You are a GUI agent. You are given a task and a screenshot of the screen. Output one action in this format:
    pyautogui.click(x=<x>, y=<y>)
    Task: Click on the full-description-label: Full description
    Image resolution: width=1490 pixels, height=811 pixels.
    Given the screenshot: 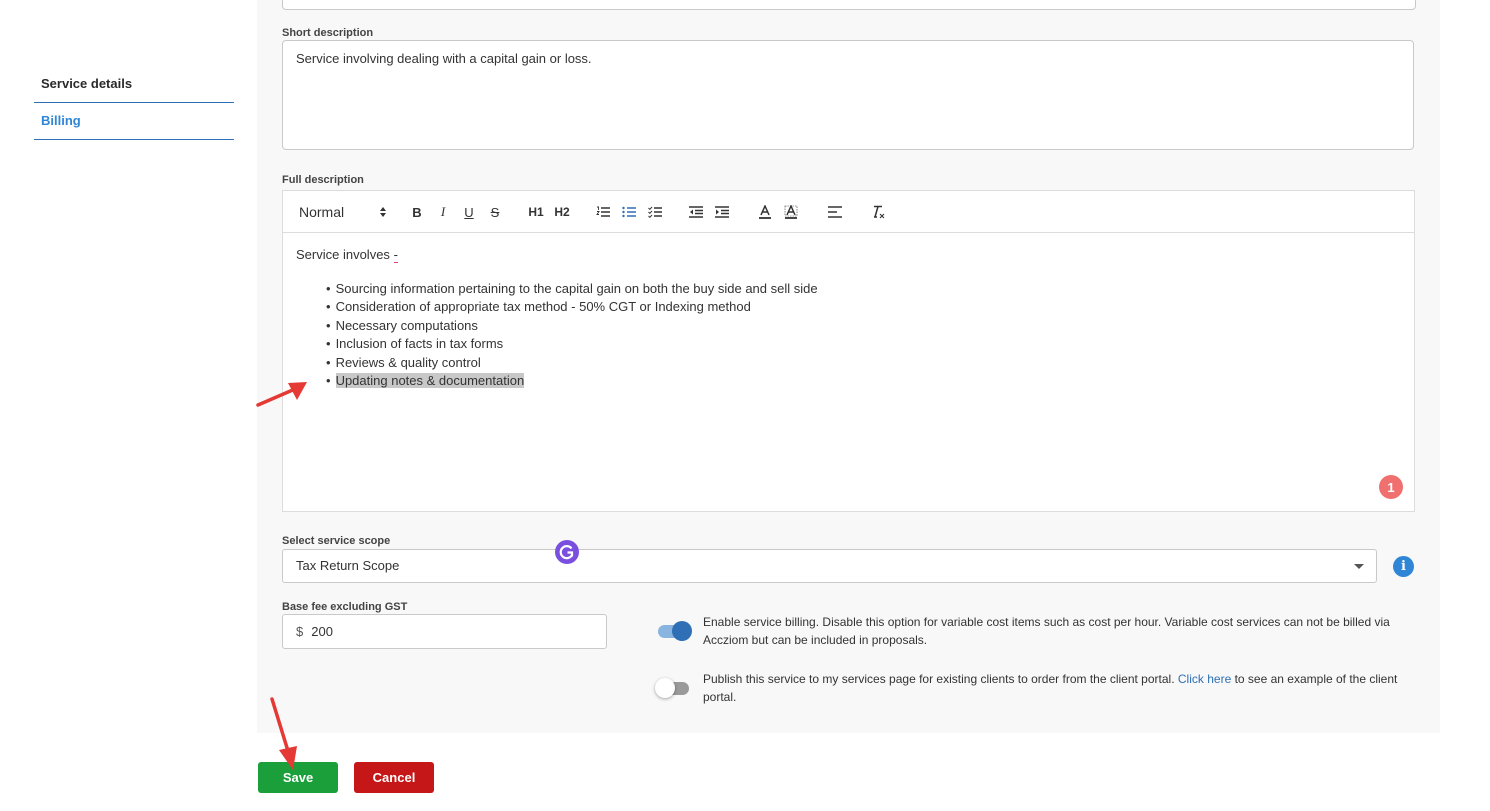 What is the action you would take?
    pyautogui.click(x=323, y=180)
    